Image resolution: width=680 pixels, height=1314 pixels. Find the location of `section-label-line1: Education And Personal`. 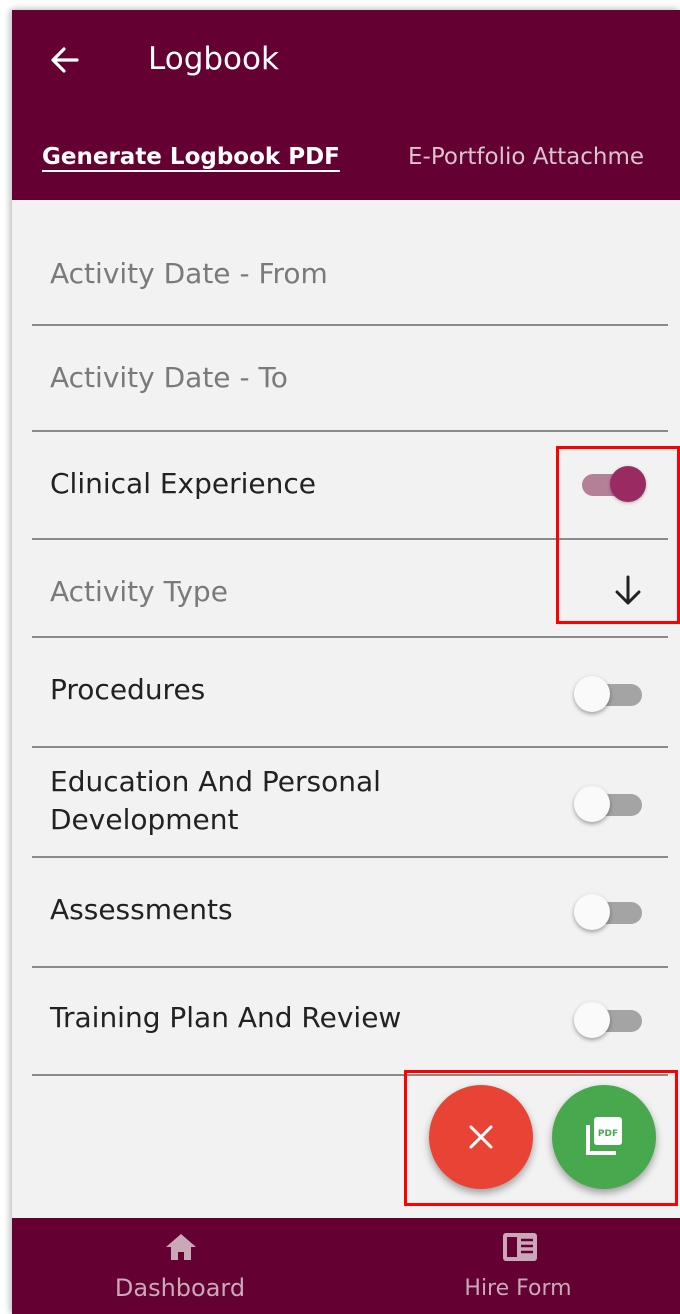

section-label-line1: Education And Personal is located at coordinates (215, 781).